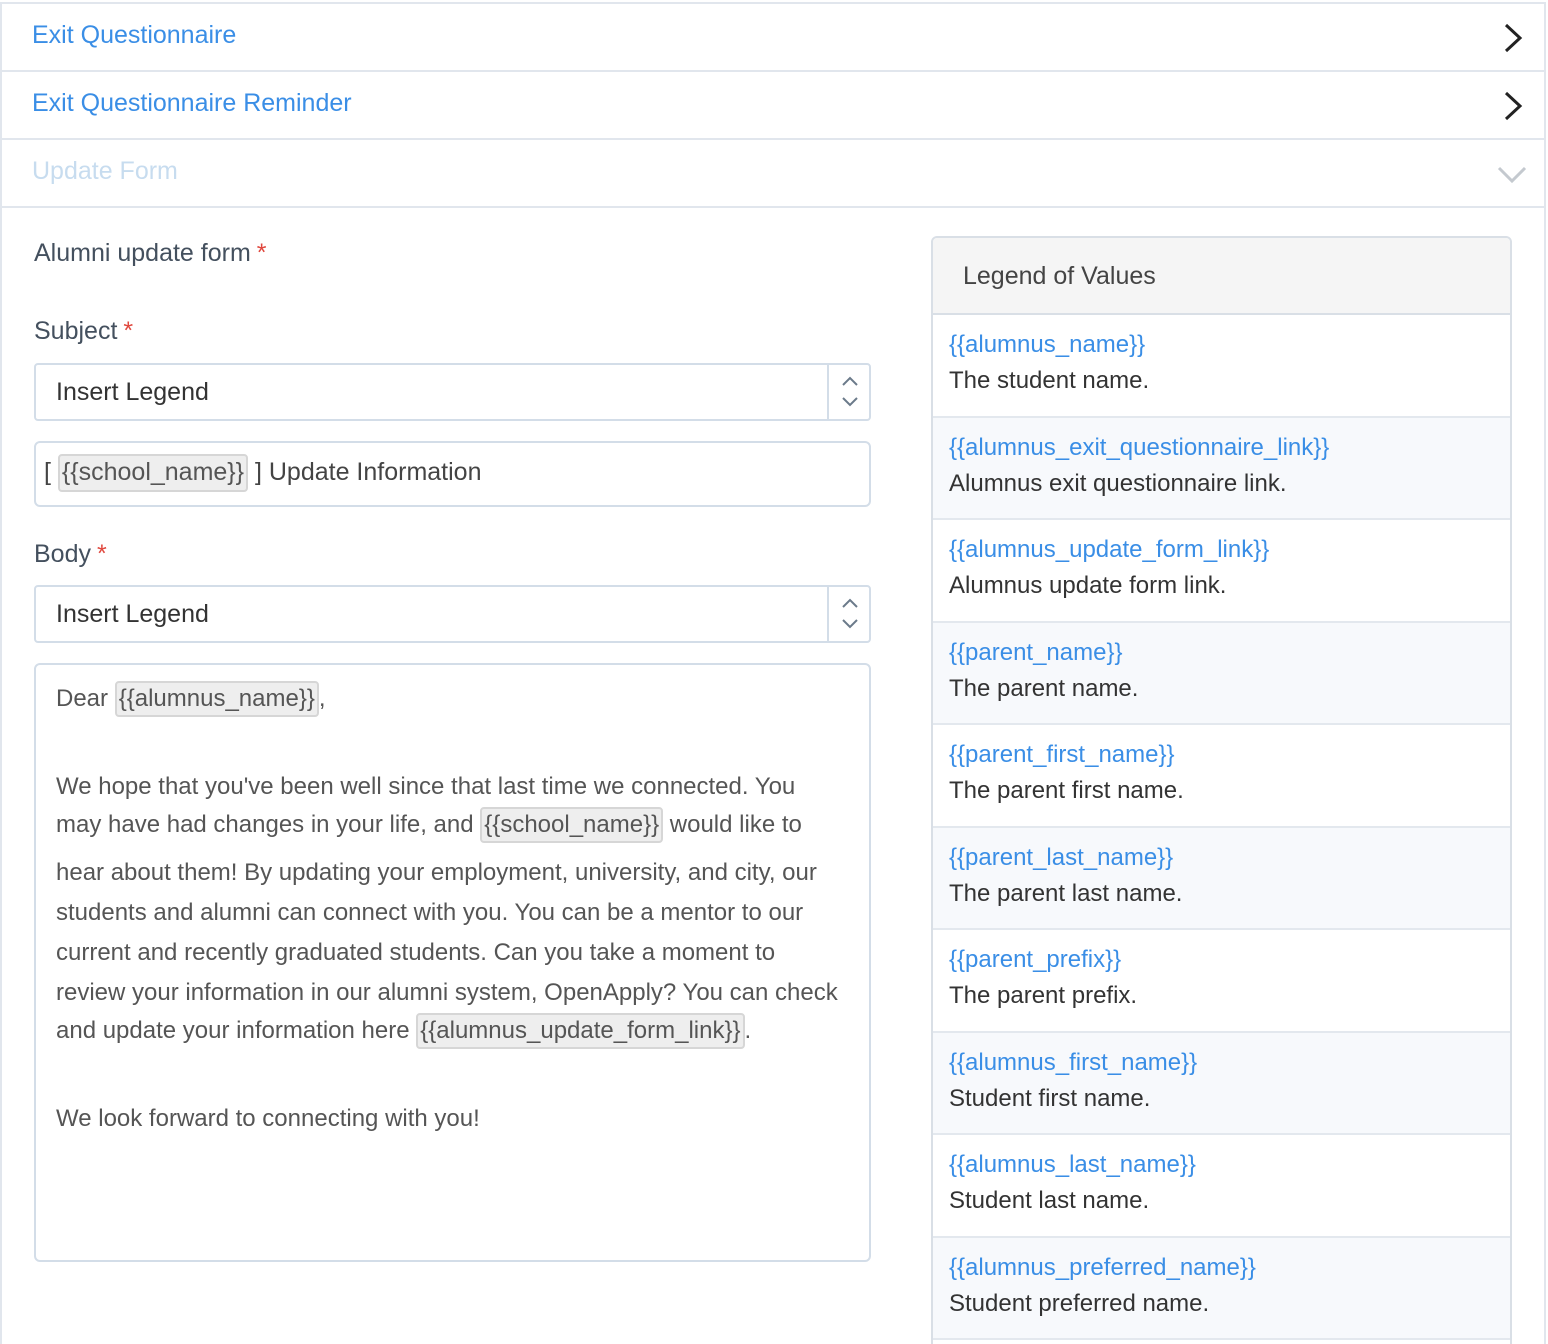 Image resolution: width=1548 pixels, height=1344 pixels. What do you see at coordinates (1066, 790) in the screenshot?
I see `legend-desc: The parent first name.` at bounding box center [1066, 790].